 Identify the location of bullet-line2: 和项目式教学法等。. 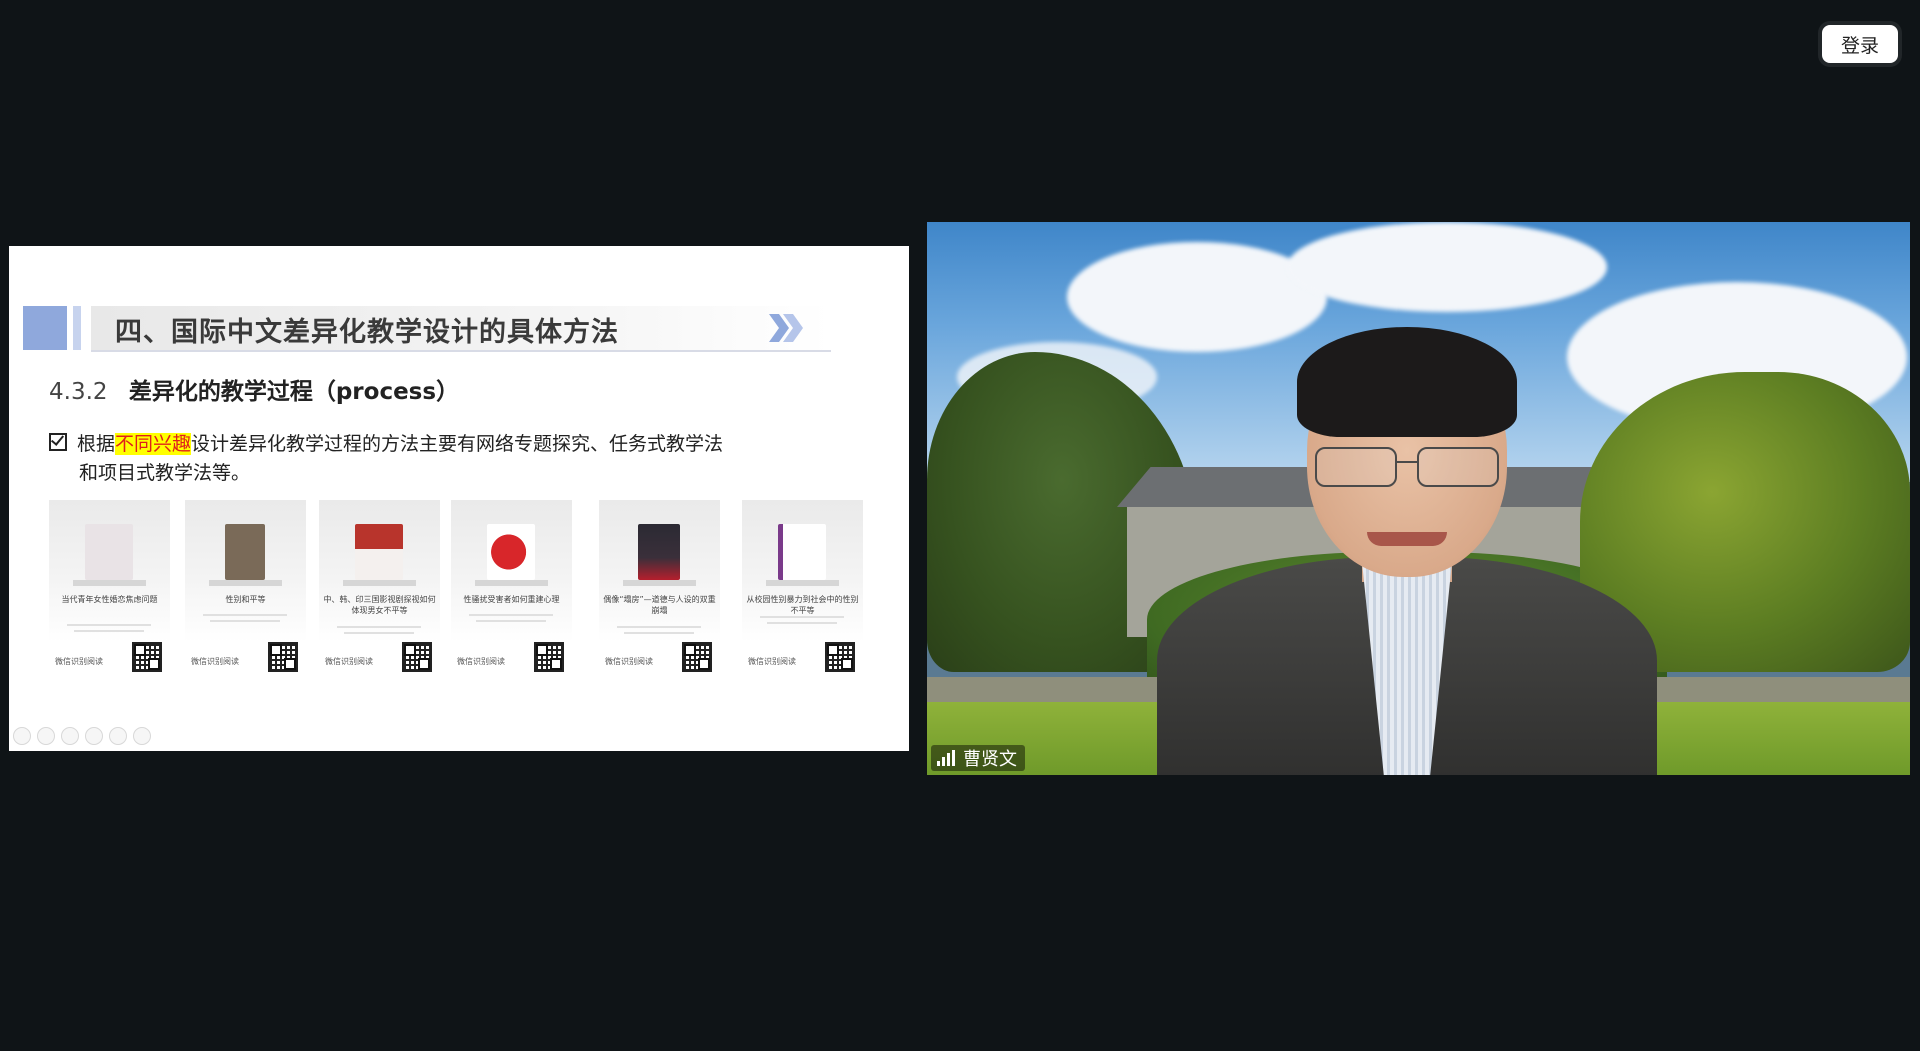
(165, 473).